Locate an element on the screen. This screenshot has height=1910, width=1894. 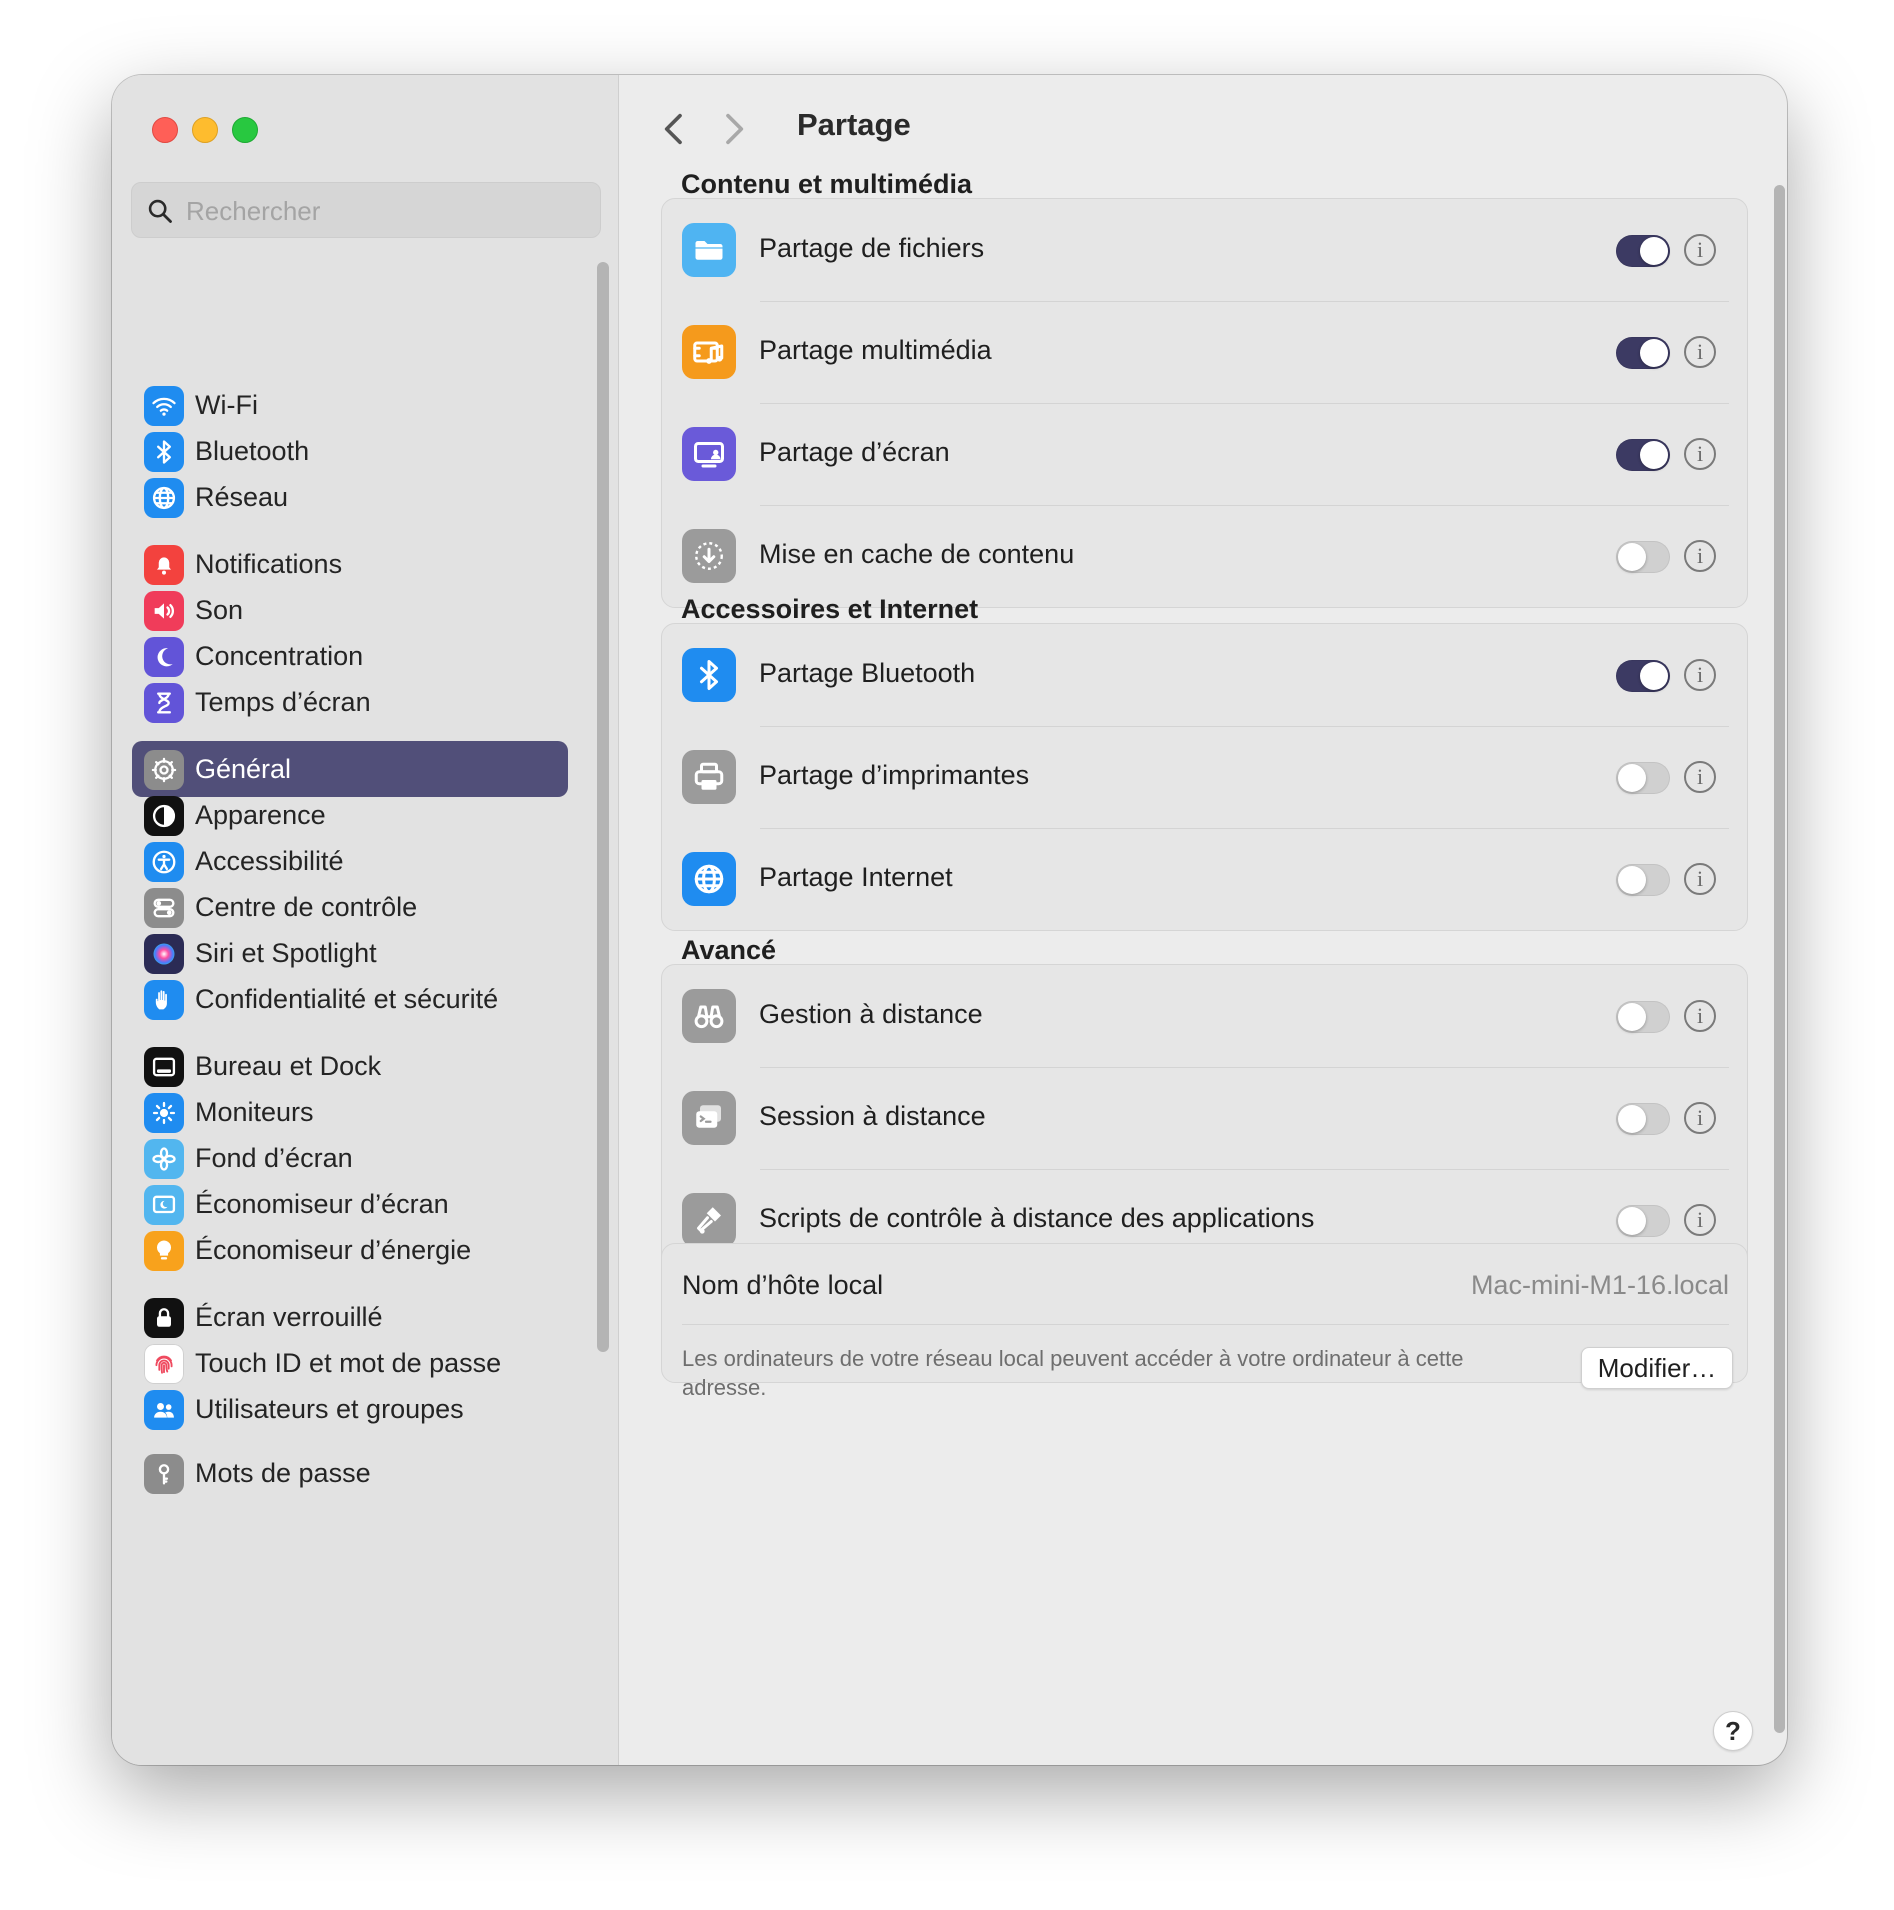
section-title: Accessoires et Internet is located at coordinates (830, 609).